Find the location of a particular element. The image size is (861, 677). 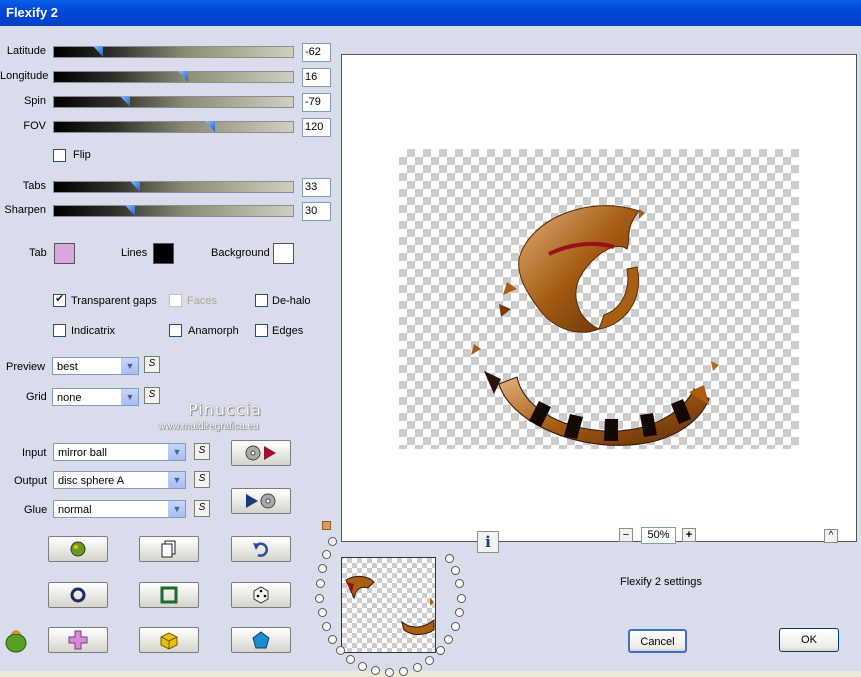

title-bar: Flexify 2 is located at coordinates (430, 13).